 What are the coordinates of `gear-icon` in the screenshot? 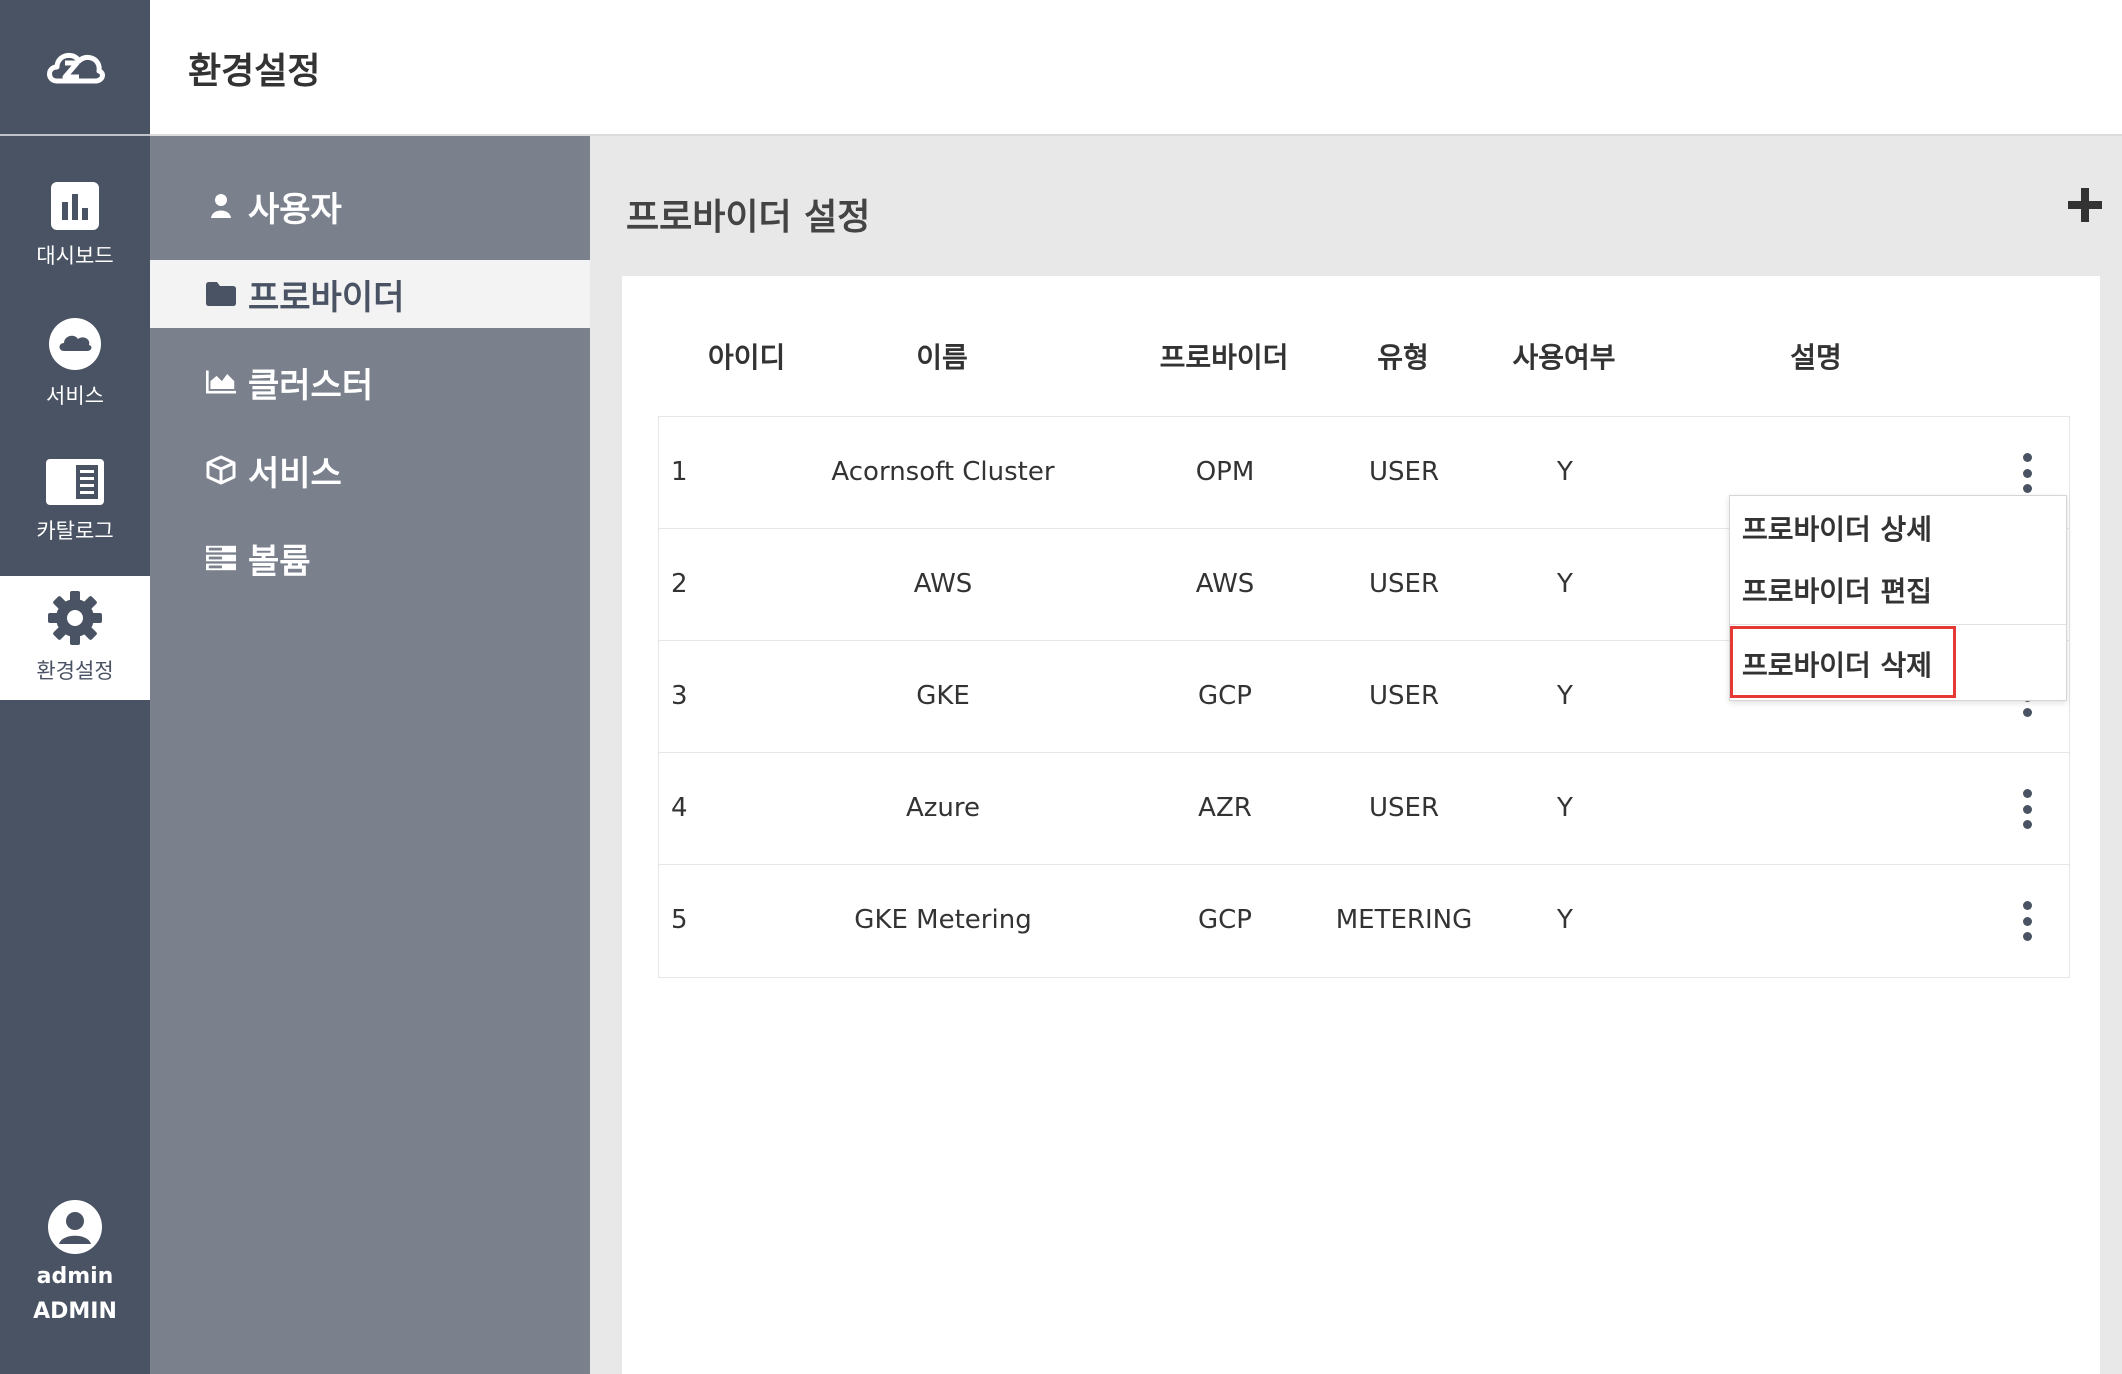 It's located at (75, 618).